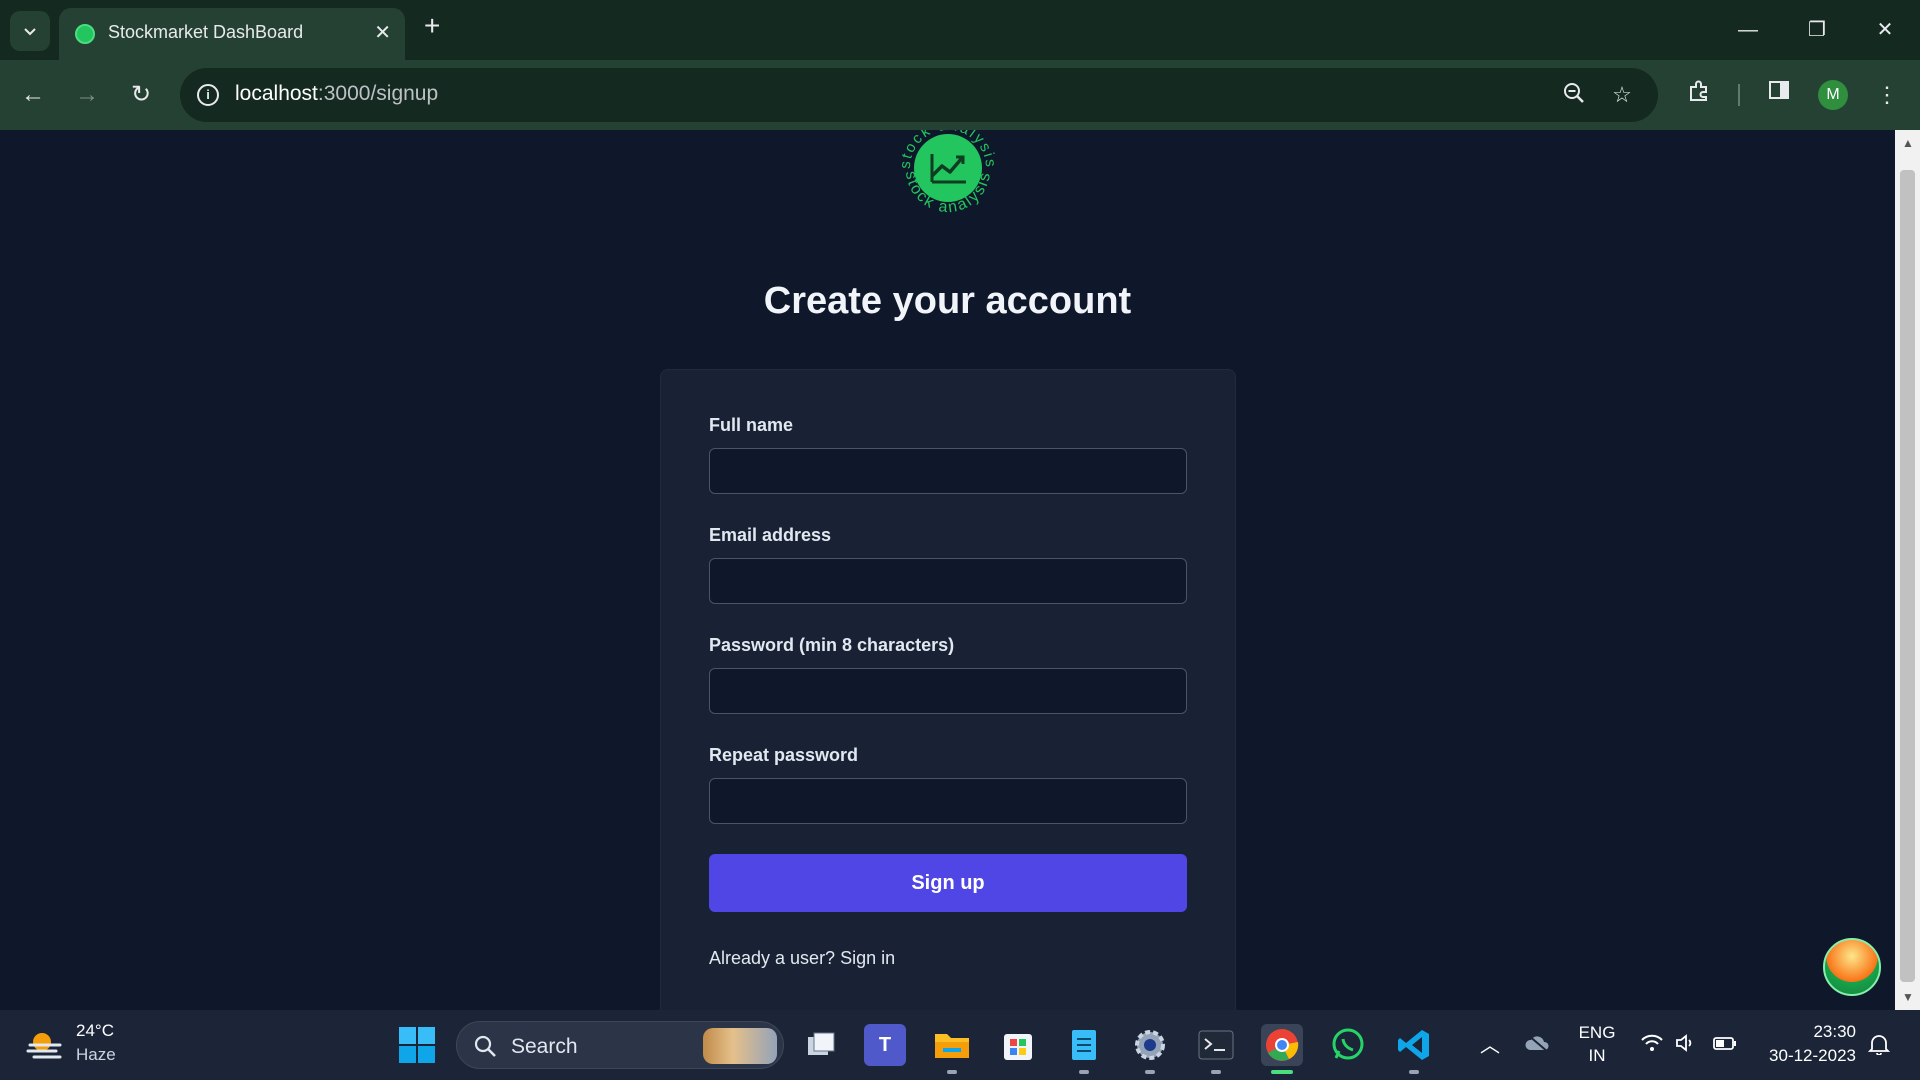 The height and width of the screenshot is (1080, 1920). I want to click on volume-icon, so click(1686, 1046).